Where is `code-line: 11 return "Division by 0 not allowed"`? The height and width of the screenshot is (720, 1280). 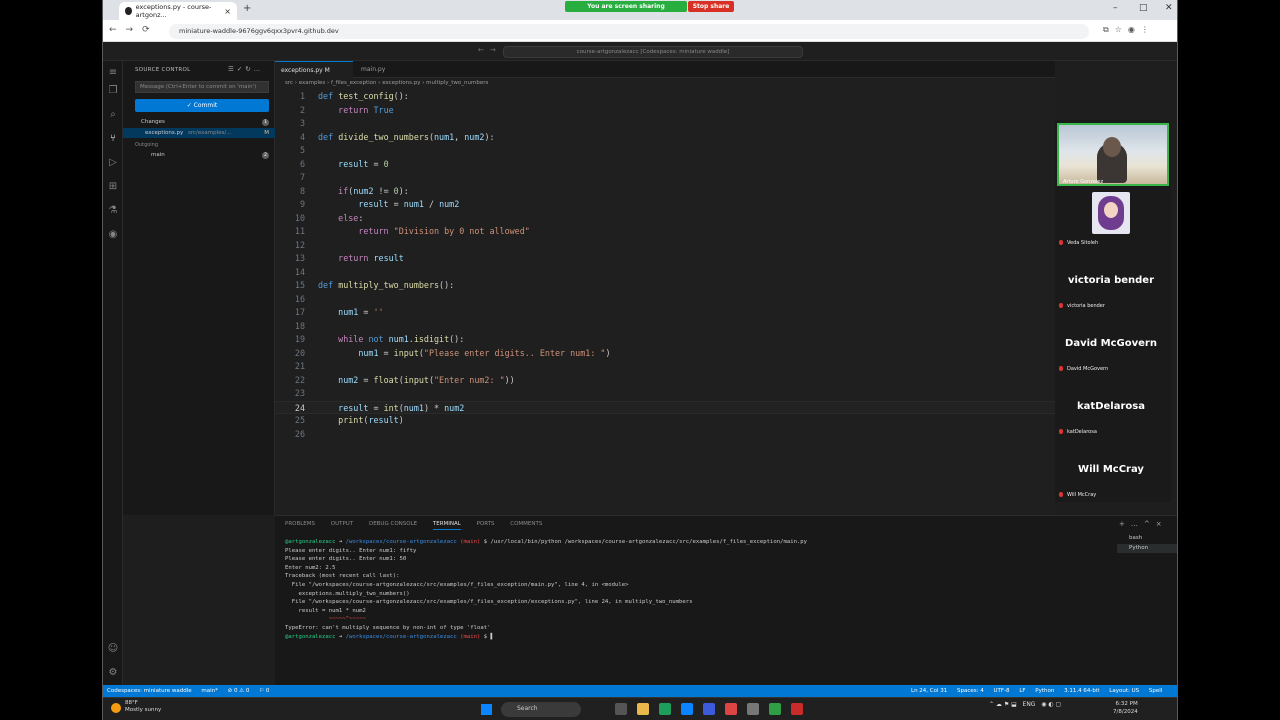
code-line: 11 return "Division by 0 not allowed" is located at coordinates (665, 232).